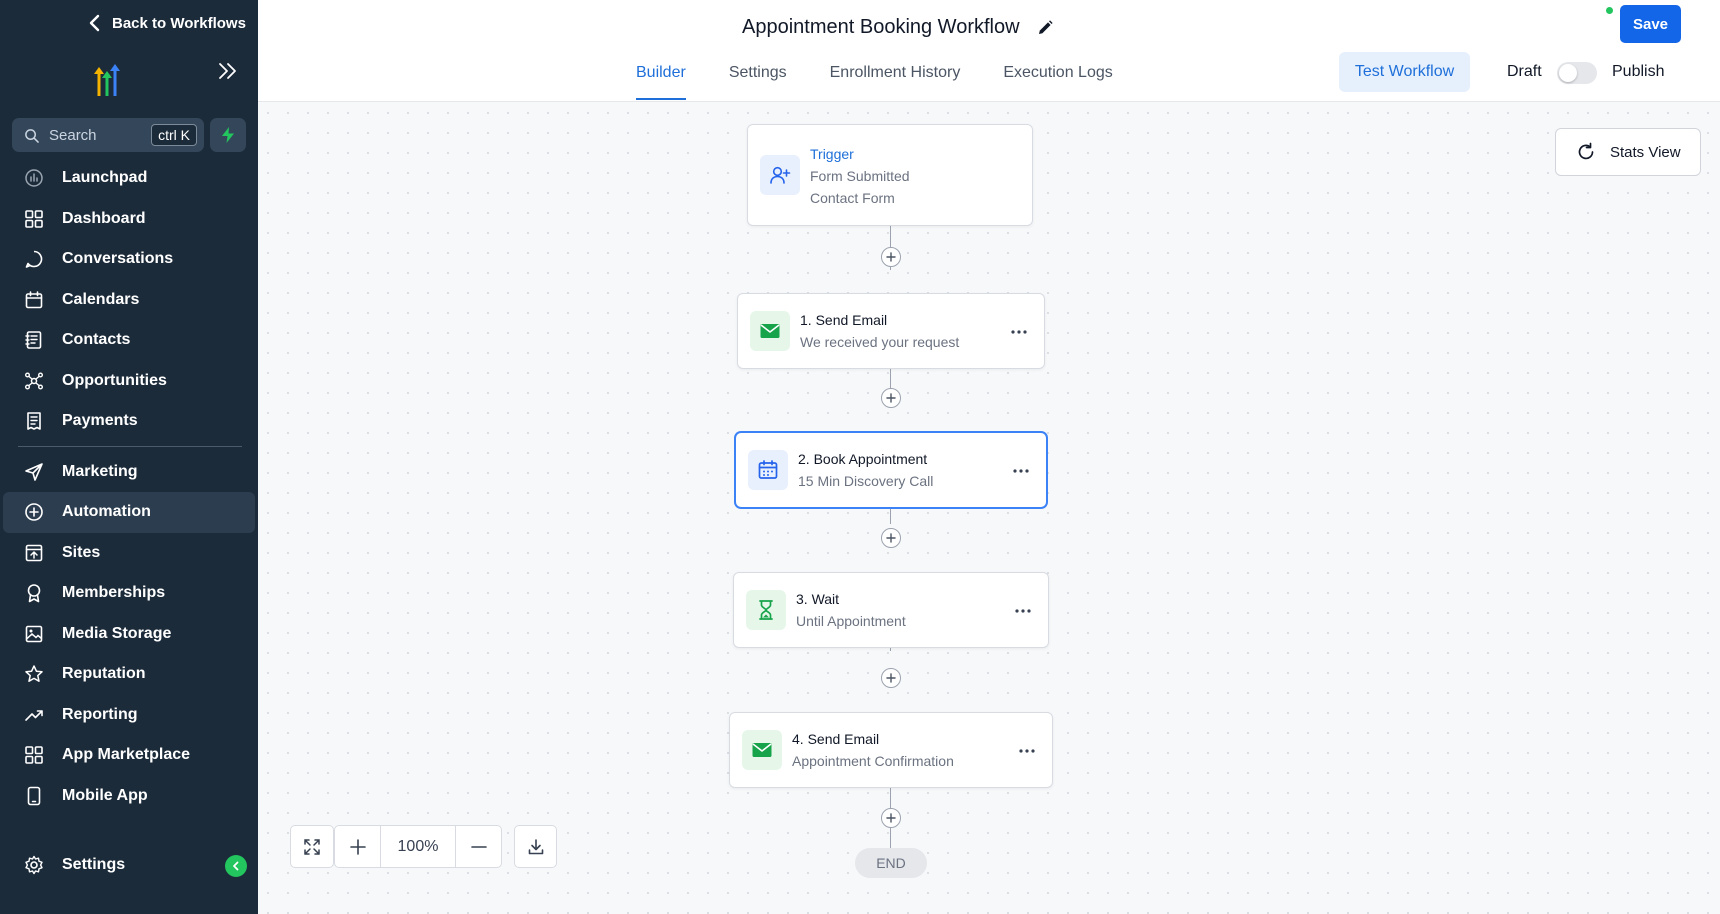 The width and height of the screenshot is (1720, 914). Describe the element at coordinates (105, 795) in the screenshot. I see `sidebar-item-label: Mobile App` at that location.